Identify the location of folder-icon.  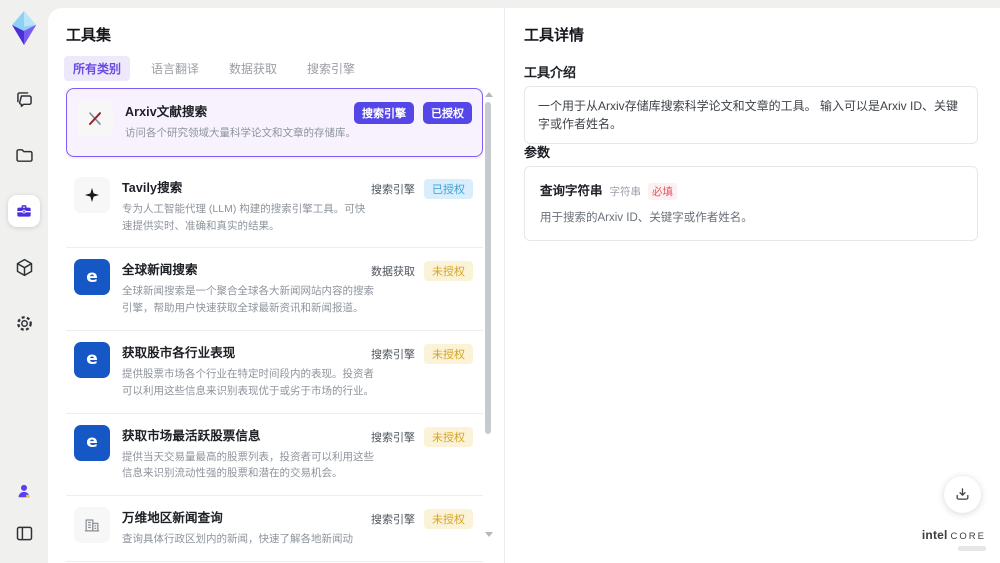
(24, 155).